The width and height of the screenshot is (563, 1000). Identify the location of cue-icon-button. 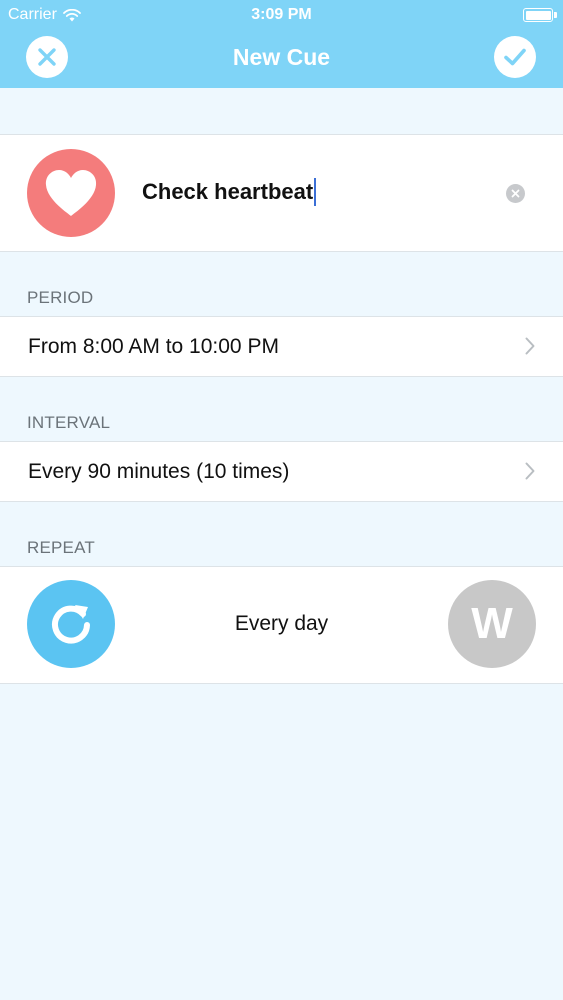
(71, 193).